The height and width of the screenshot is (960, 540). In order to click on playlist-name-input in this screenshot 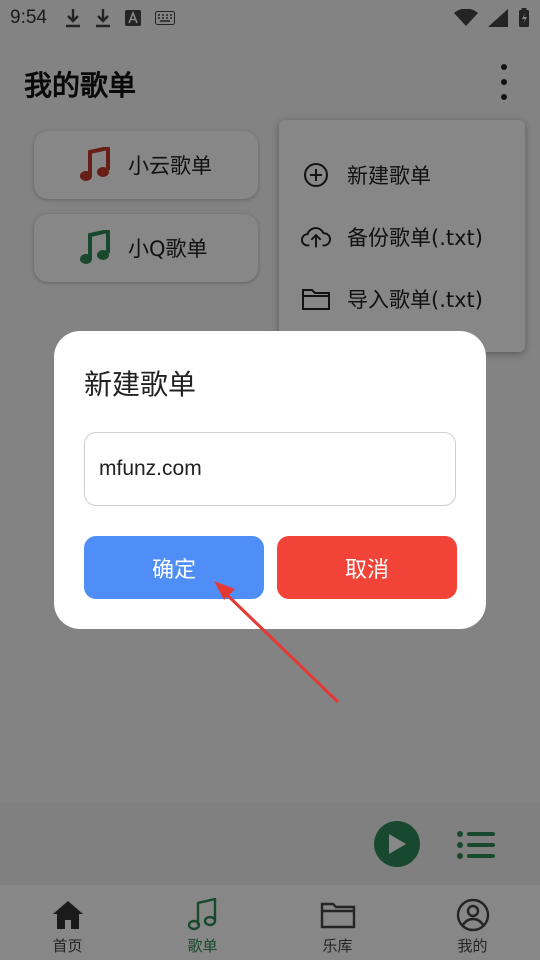, I will do `click(270, 469)`.